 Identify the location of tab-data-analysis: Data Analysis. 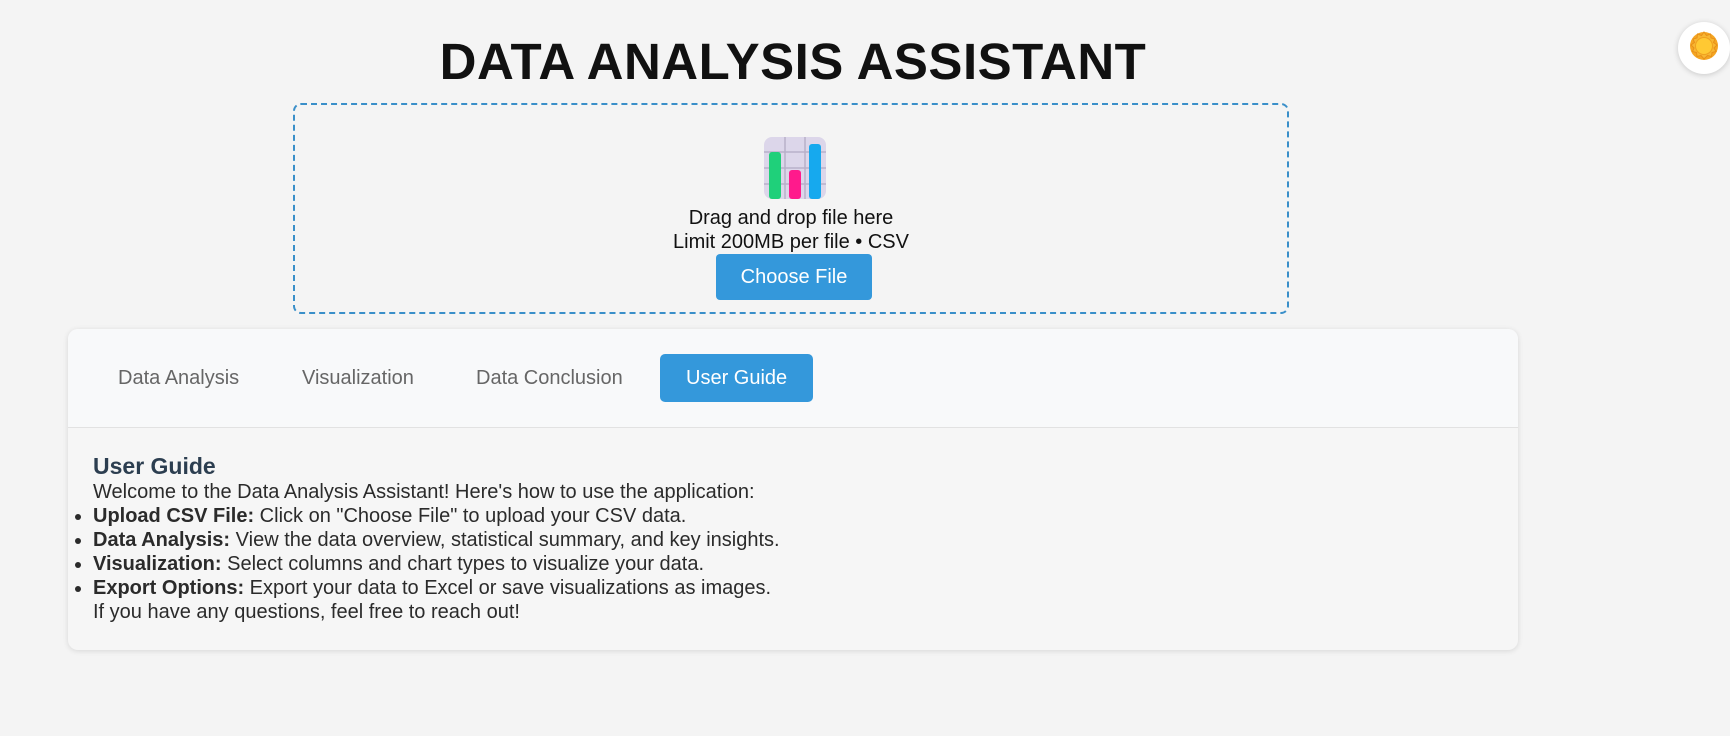
(178, 378).